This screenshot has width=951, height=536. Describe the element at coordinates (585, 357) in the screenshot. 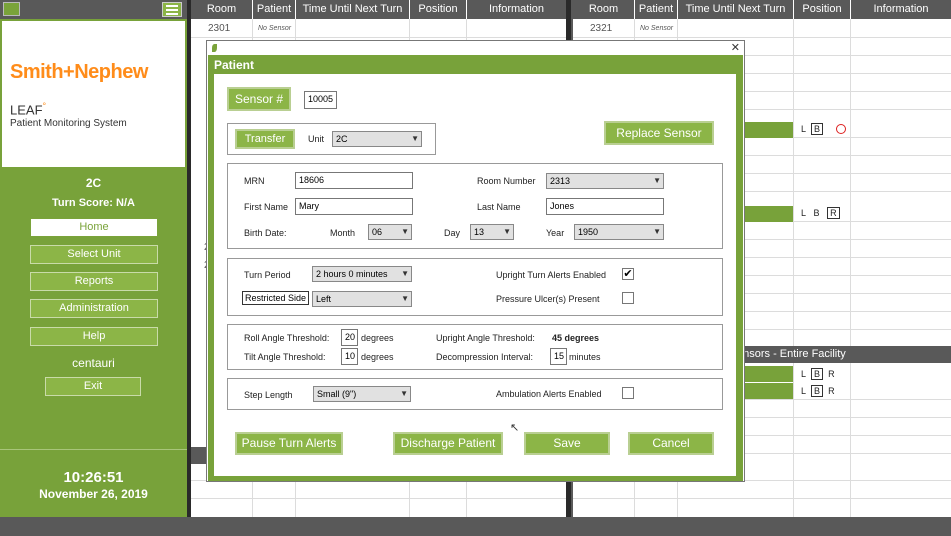

I see `minutes-label: minutes` at that location.